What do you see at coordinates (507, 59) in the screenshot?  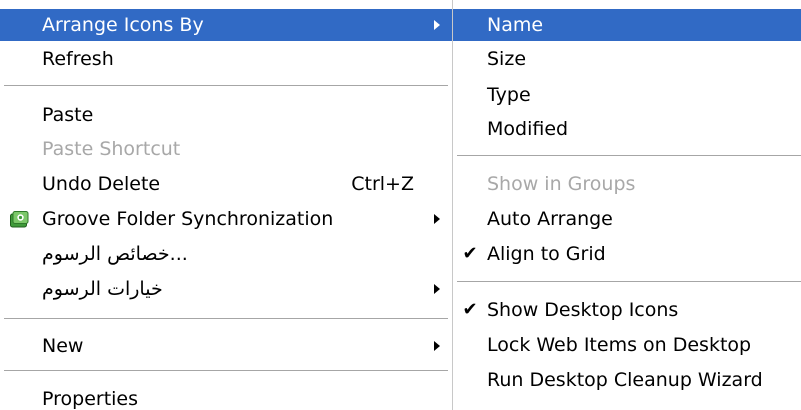 I see `menu-item-label: Size` at bounding box center [507, 59].